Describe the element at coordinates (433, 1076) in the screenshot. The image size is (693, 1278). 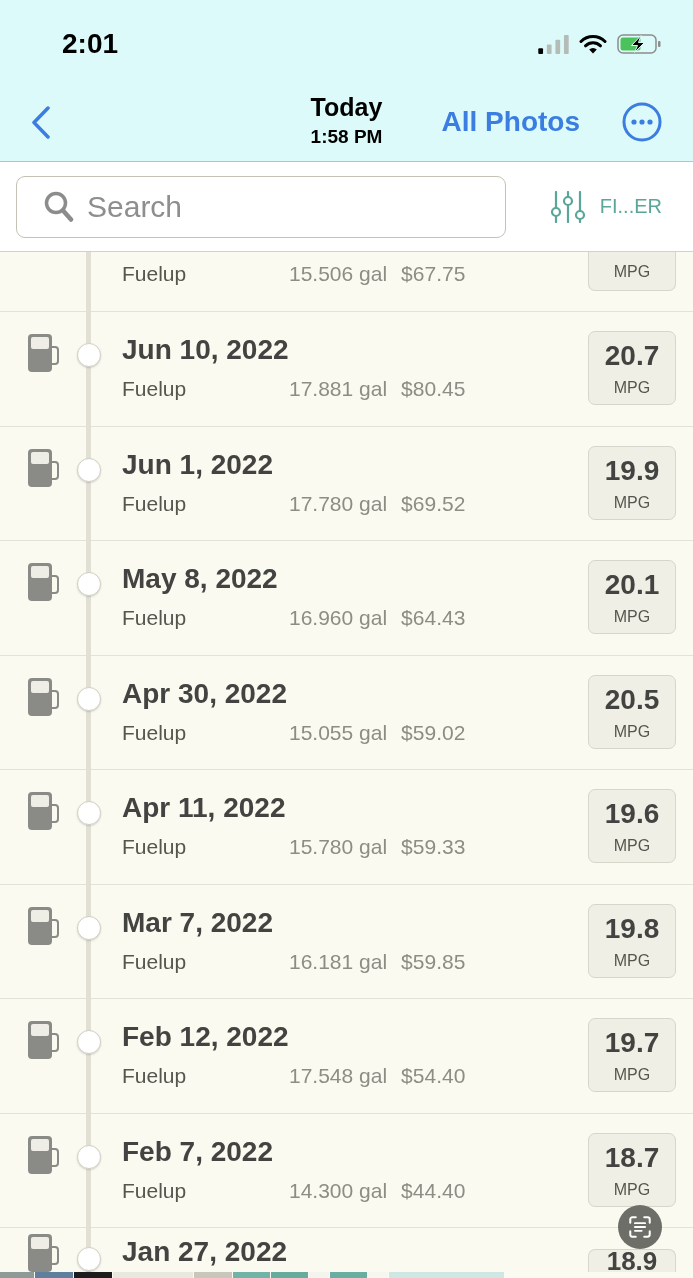
I see `fuel-cost: $54.40` at that location.